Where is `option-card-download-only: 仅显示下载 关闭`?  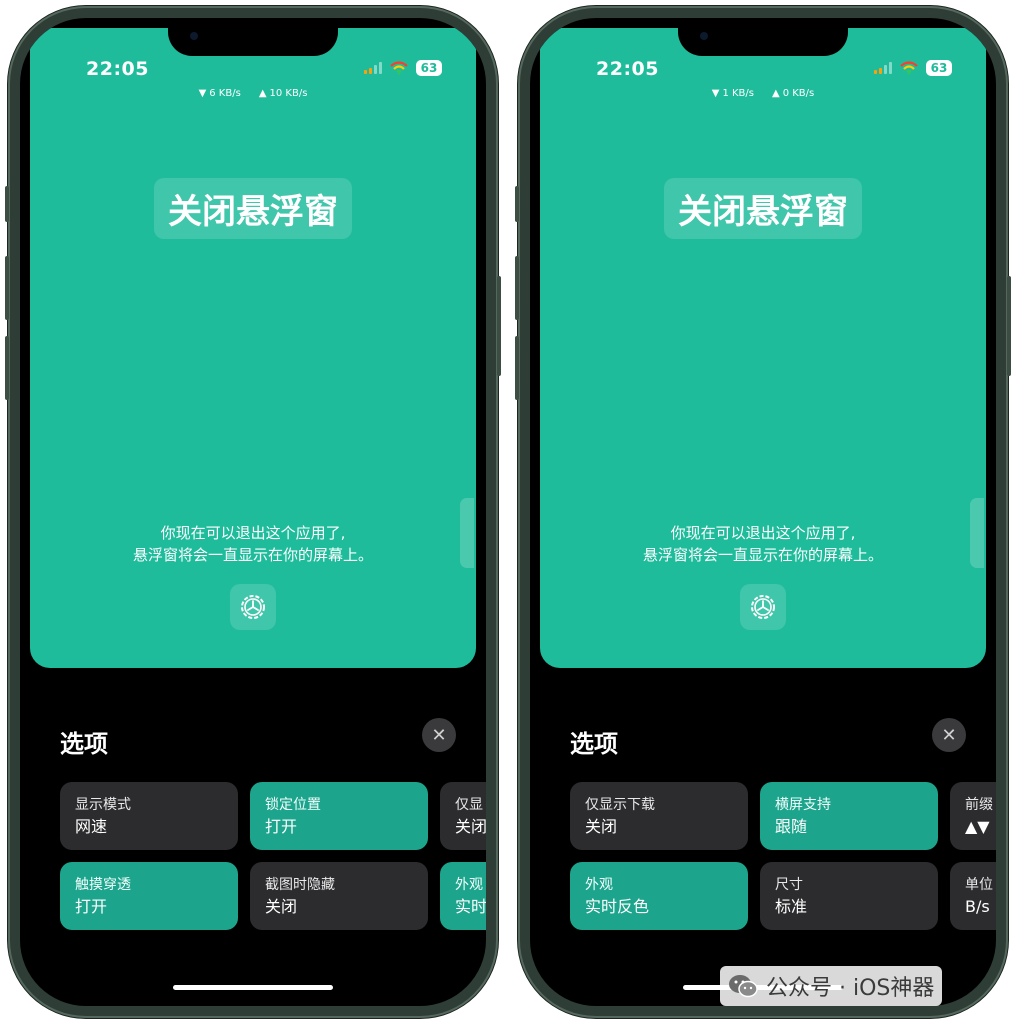
option-card-download-only: 仅显示下载 关闭 is located at coordinates (659, 816).